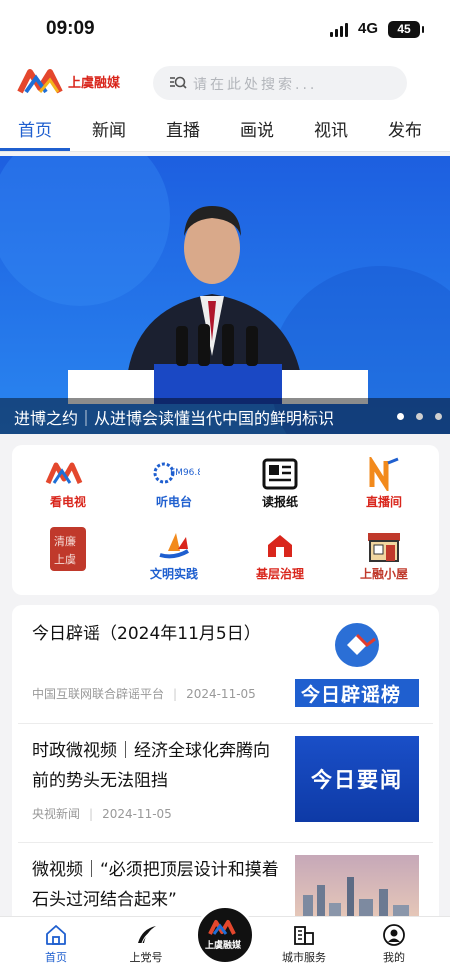 The image size is (450, 974). Describe the element at coordinates (279, 502) in the screenshot. I see `shortcut-label: 读报纸` at that location.